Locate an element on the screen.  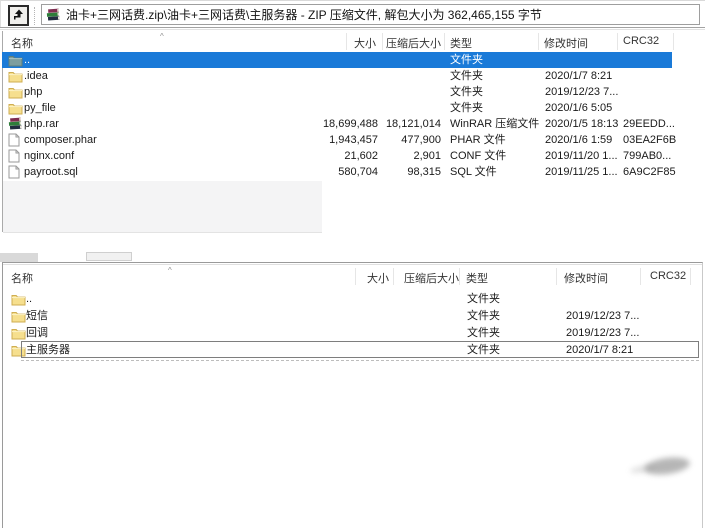
toolbar-divider-light is located at coordinates (352, 29).